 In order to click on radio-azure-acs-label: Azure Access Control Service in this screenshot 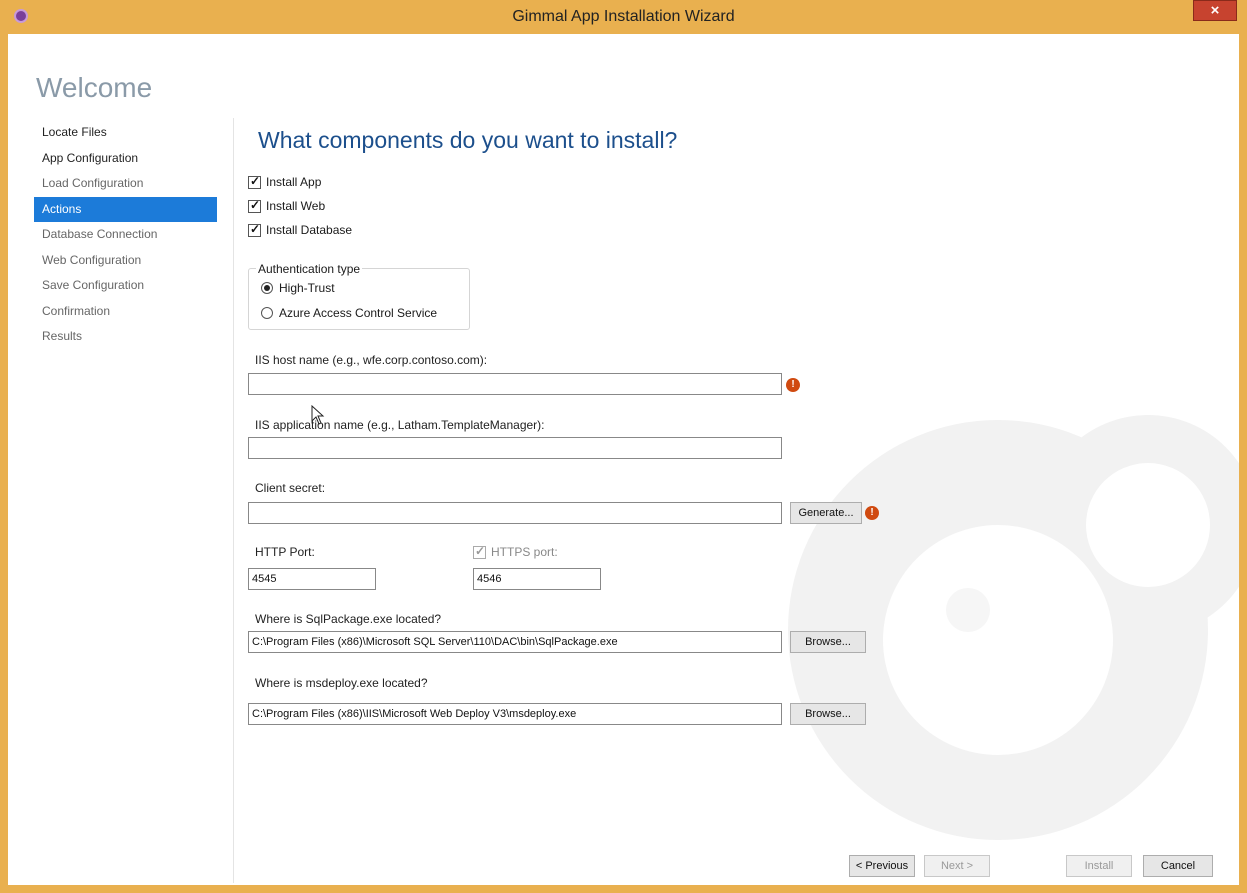, I will do `click(358, 313)`.